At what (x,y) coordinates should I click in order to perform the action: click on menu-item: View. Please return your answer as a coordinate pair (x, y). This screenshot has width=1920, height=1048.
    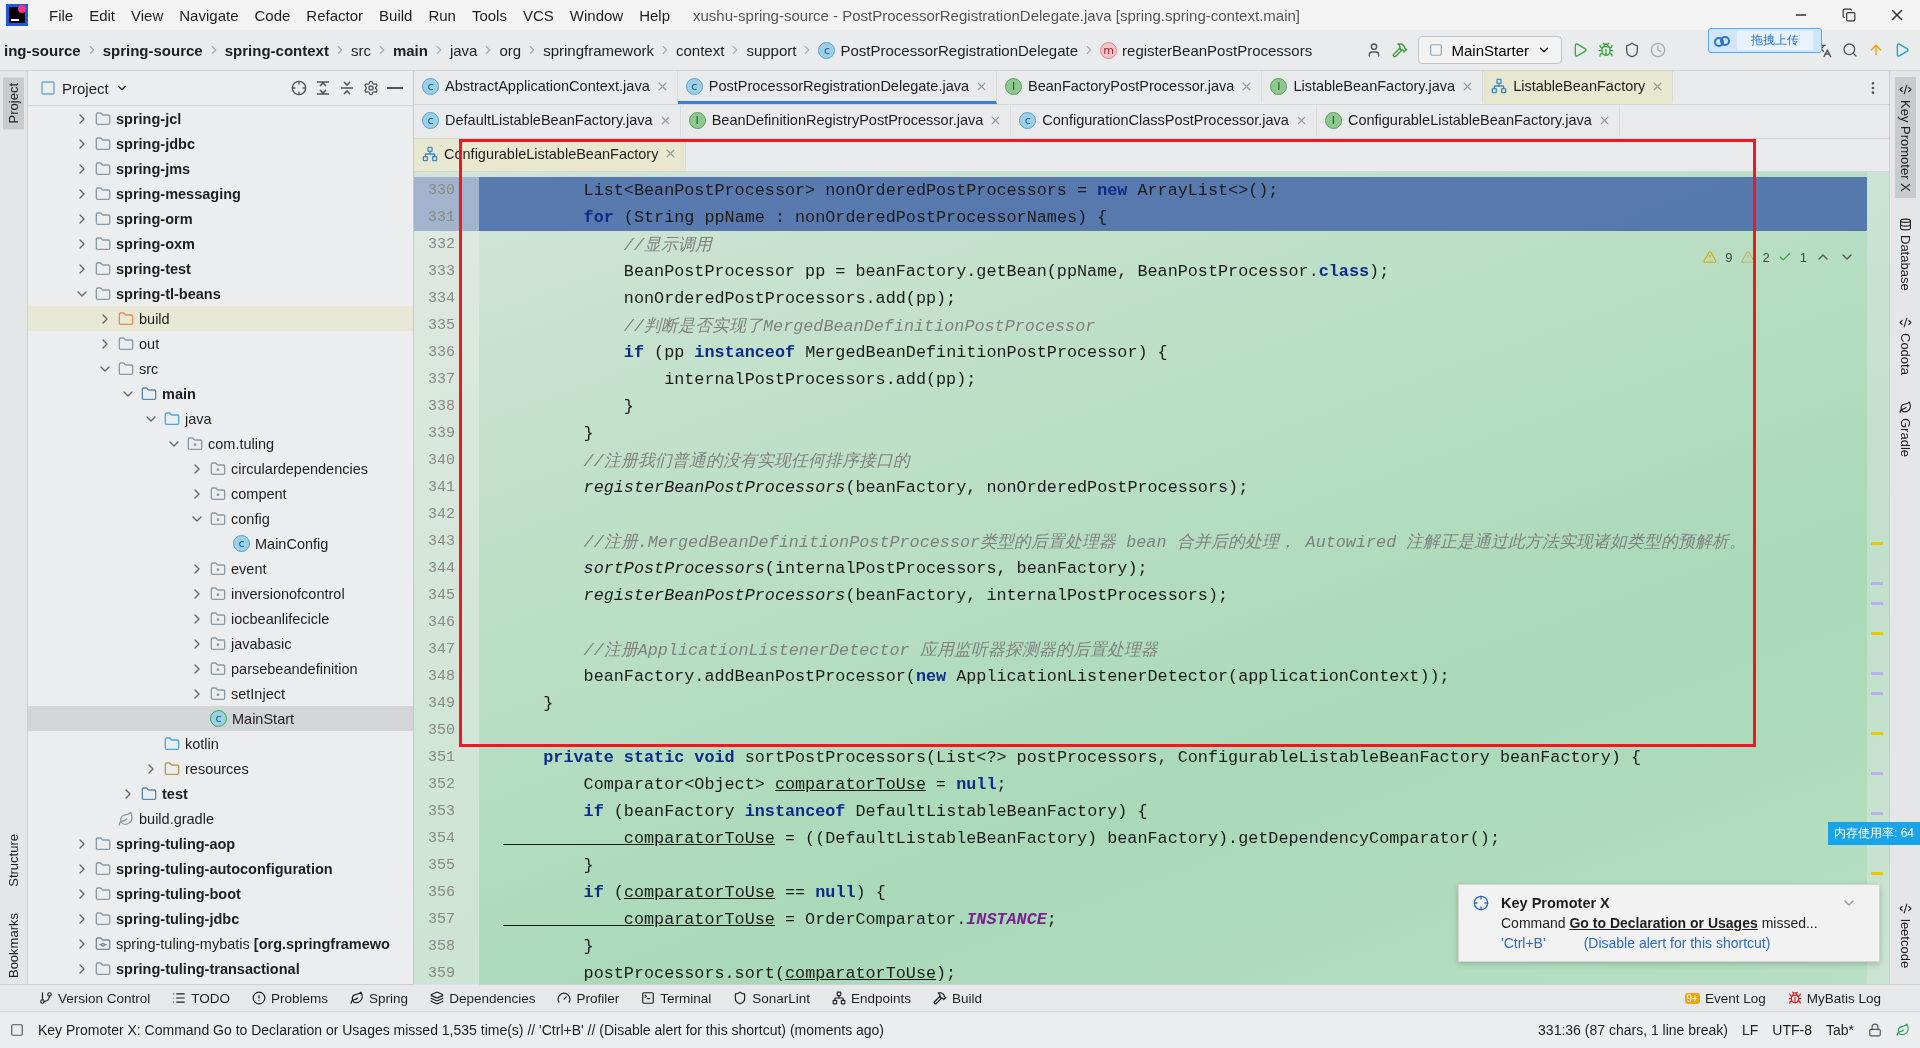
    Looking at the image, I should click on (147, 15).